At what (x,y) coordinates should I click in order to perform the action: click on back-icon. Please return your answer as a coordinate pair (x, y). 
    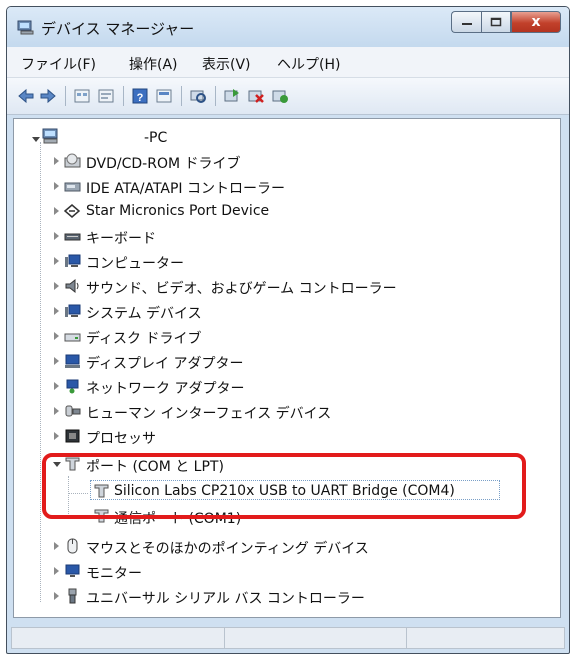
    Looking at the image, I should click on (26, 96).